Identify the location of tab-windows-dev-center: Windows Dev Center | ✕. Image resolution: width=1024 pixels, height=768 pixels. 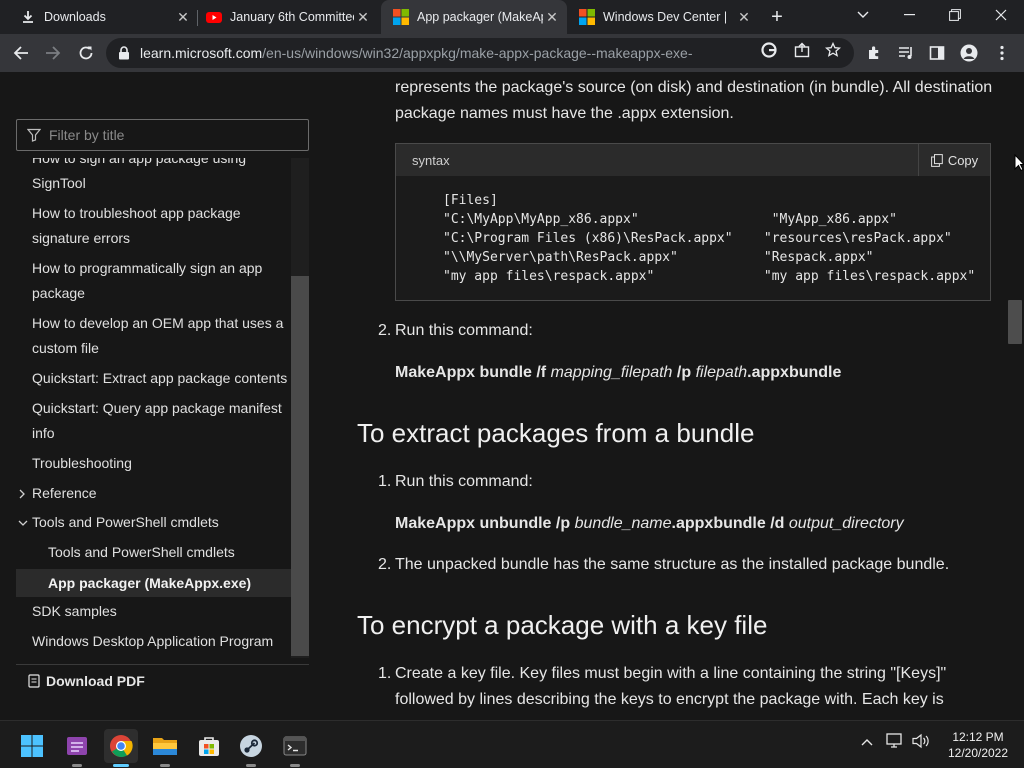
(669, 17).